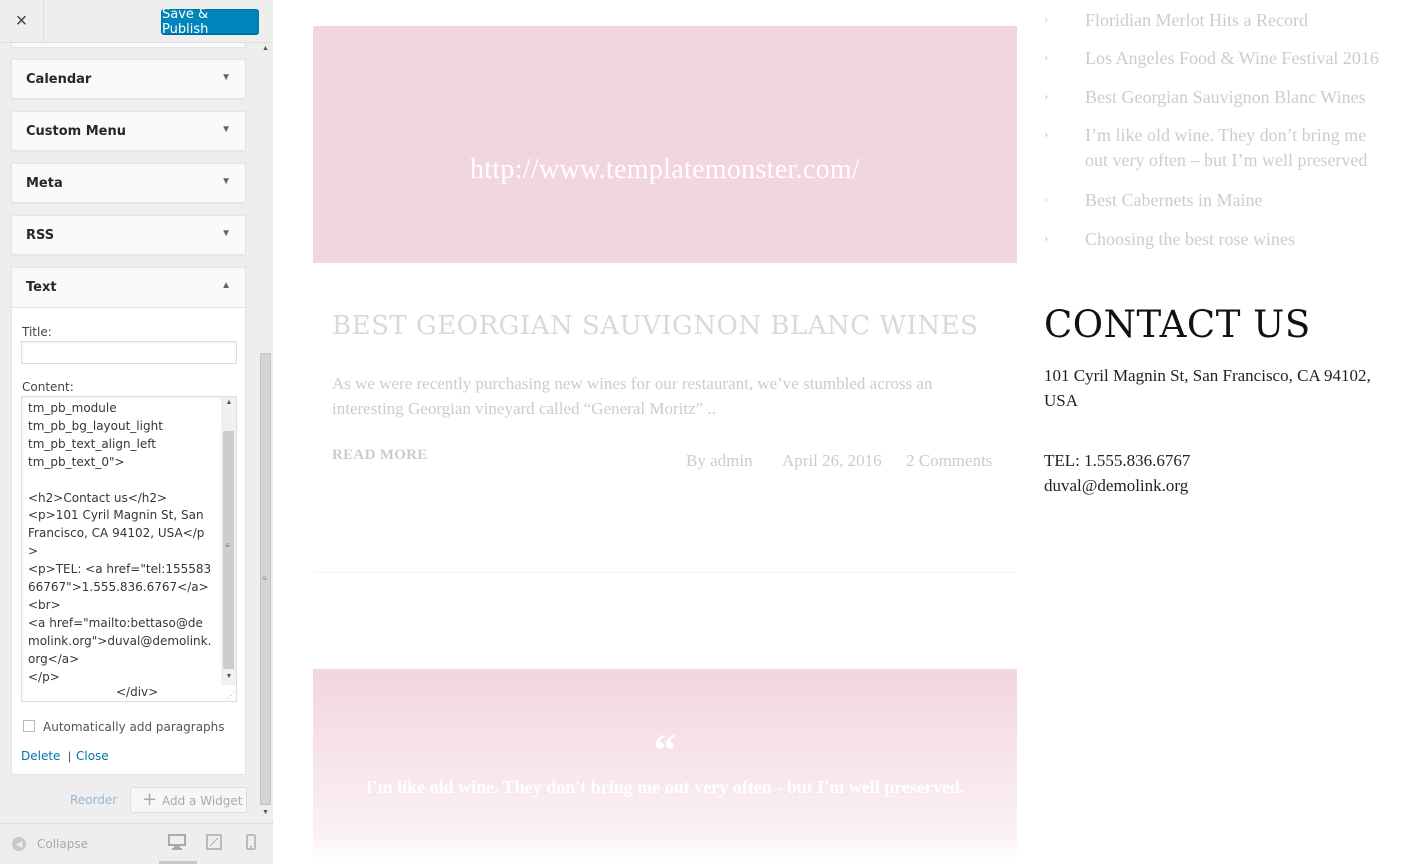  Describe the element at coordinates (129, 352) in the screenshot. I see `title-input` at that location.